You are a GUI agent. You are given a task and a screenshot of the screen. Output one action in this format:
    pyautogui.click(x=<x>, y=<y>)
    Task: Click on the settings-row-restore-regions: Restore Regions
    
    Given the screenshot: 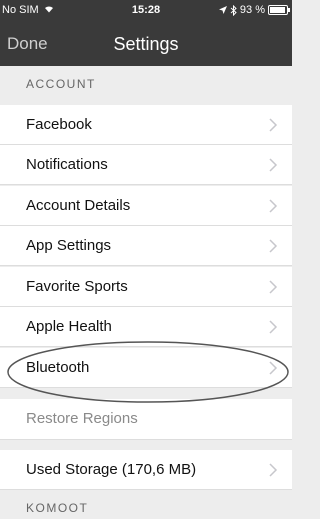 What is the action you would take?
    pyautogui.click(x=146, y=419)
    